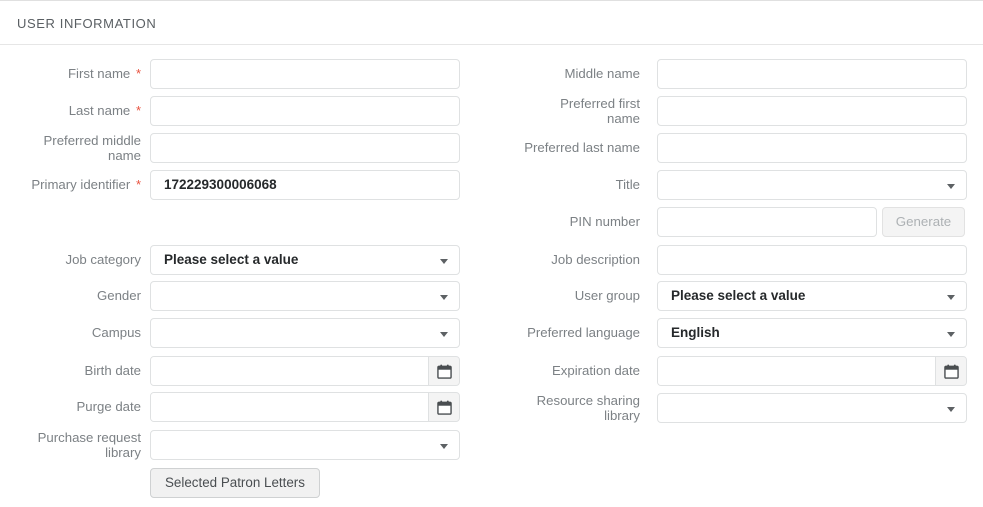  I want to click on section-header: USER INFORMATION, so click(491, 22).